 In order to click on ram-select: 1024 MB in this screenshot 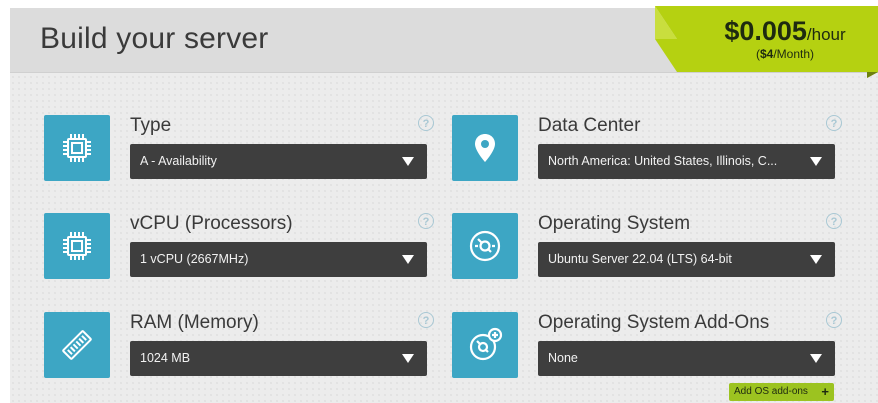, I will do `click(278, 358)`.